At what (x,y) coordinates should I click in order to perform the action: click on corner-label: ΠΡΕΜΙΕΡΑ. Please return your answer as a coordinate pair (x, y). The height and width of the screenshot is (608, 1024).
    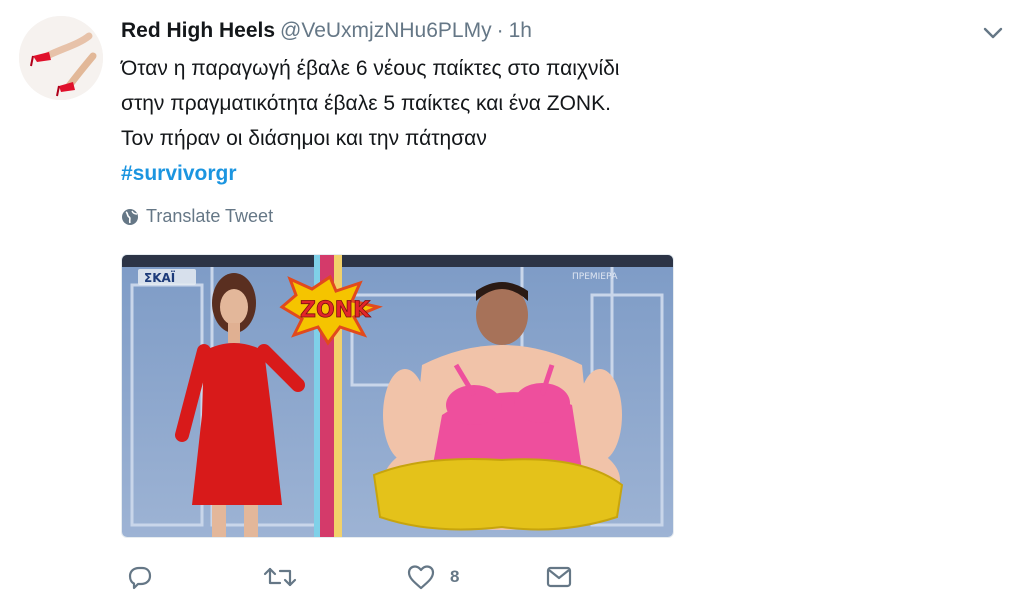
    Looking at the image, I should click on (595, 277).